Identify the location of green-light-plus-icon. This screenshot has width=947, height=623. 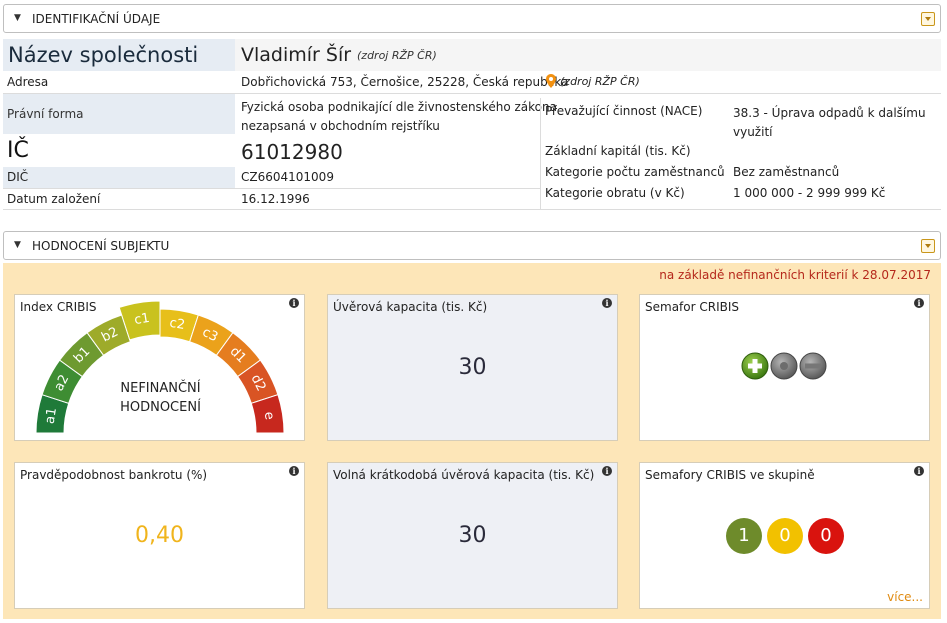
(755, 366).